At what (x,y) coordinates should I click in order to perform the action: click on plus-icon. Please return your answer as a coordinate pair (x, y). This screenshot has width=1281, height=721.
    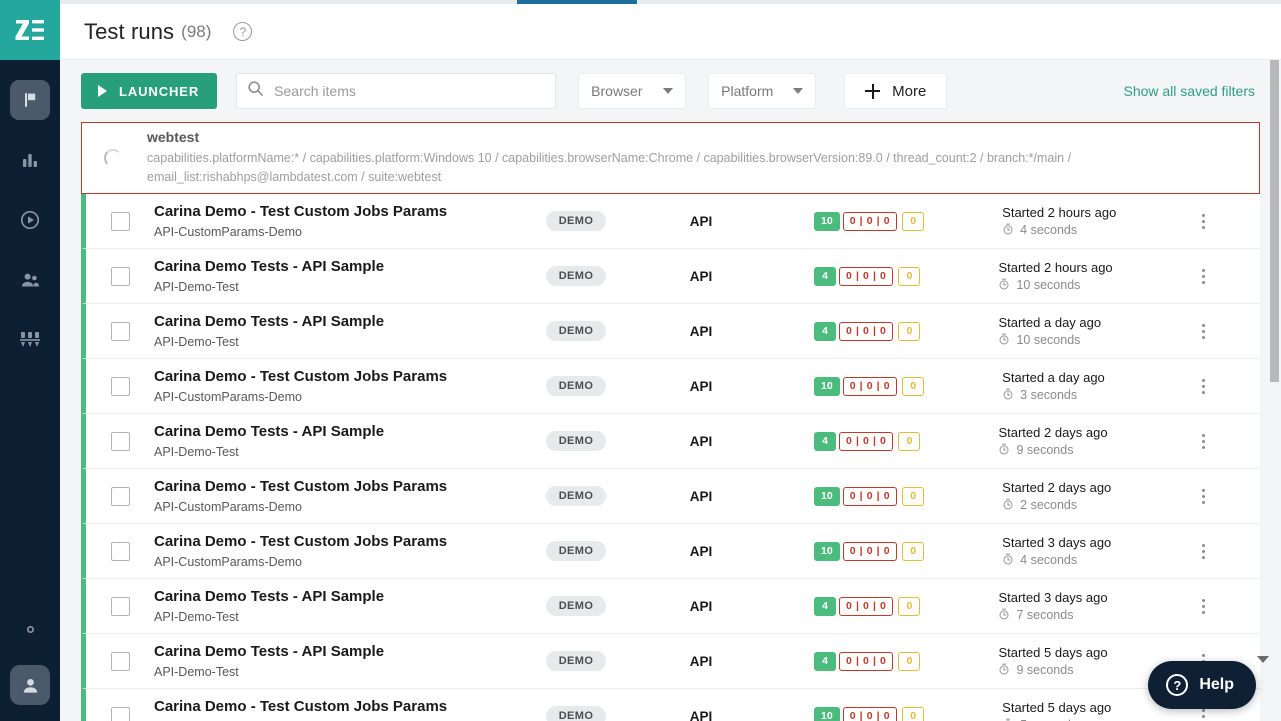
    Looking at the image, I should click on (873, 91).